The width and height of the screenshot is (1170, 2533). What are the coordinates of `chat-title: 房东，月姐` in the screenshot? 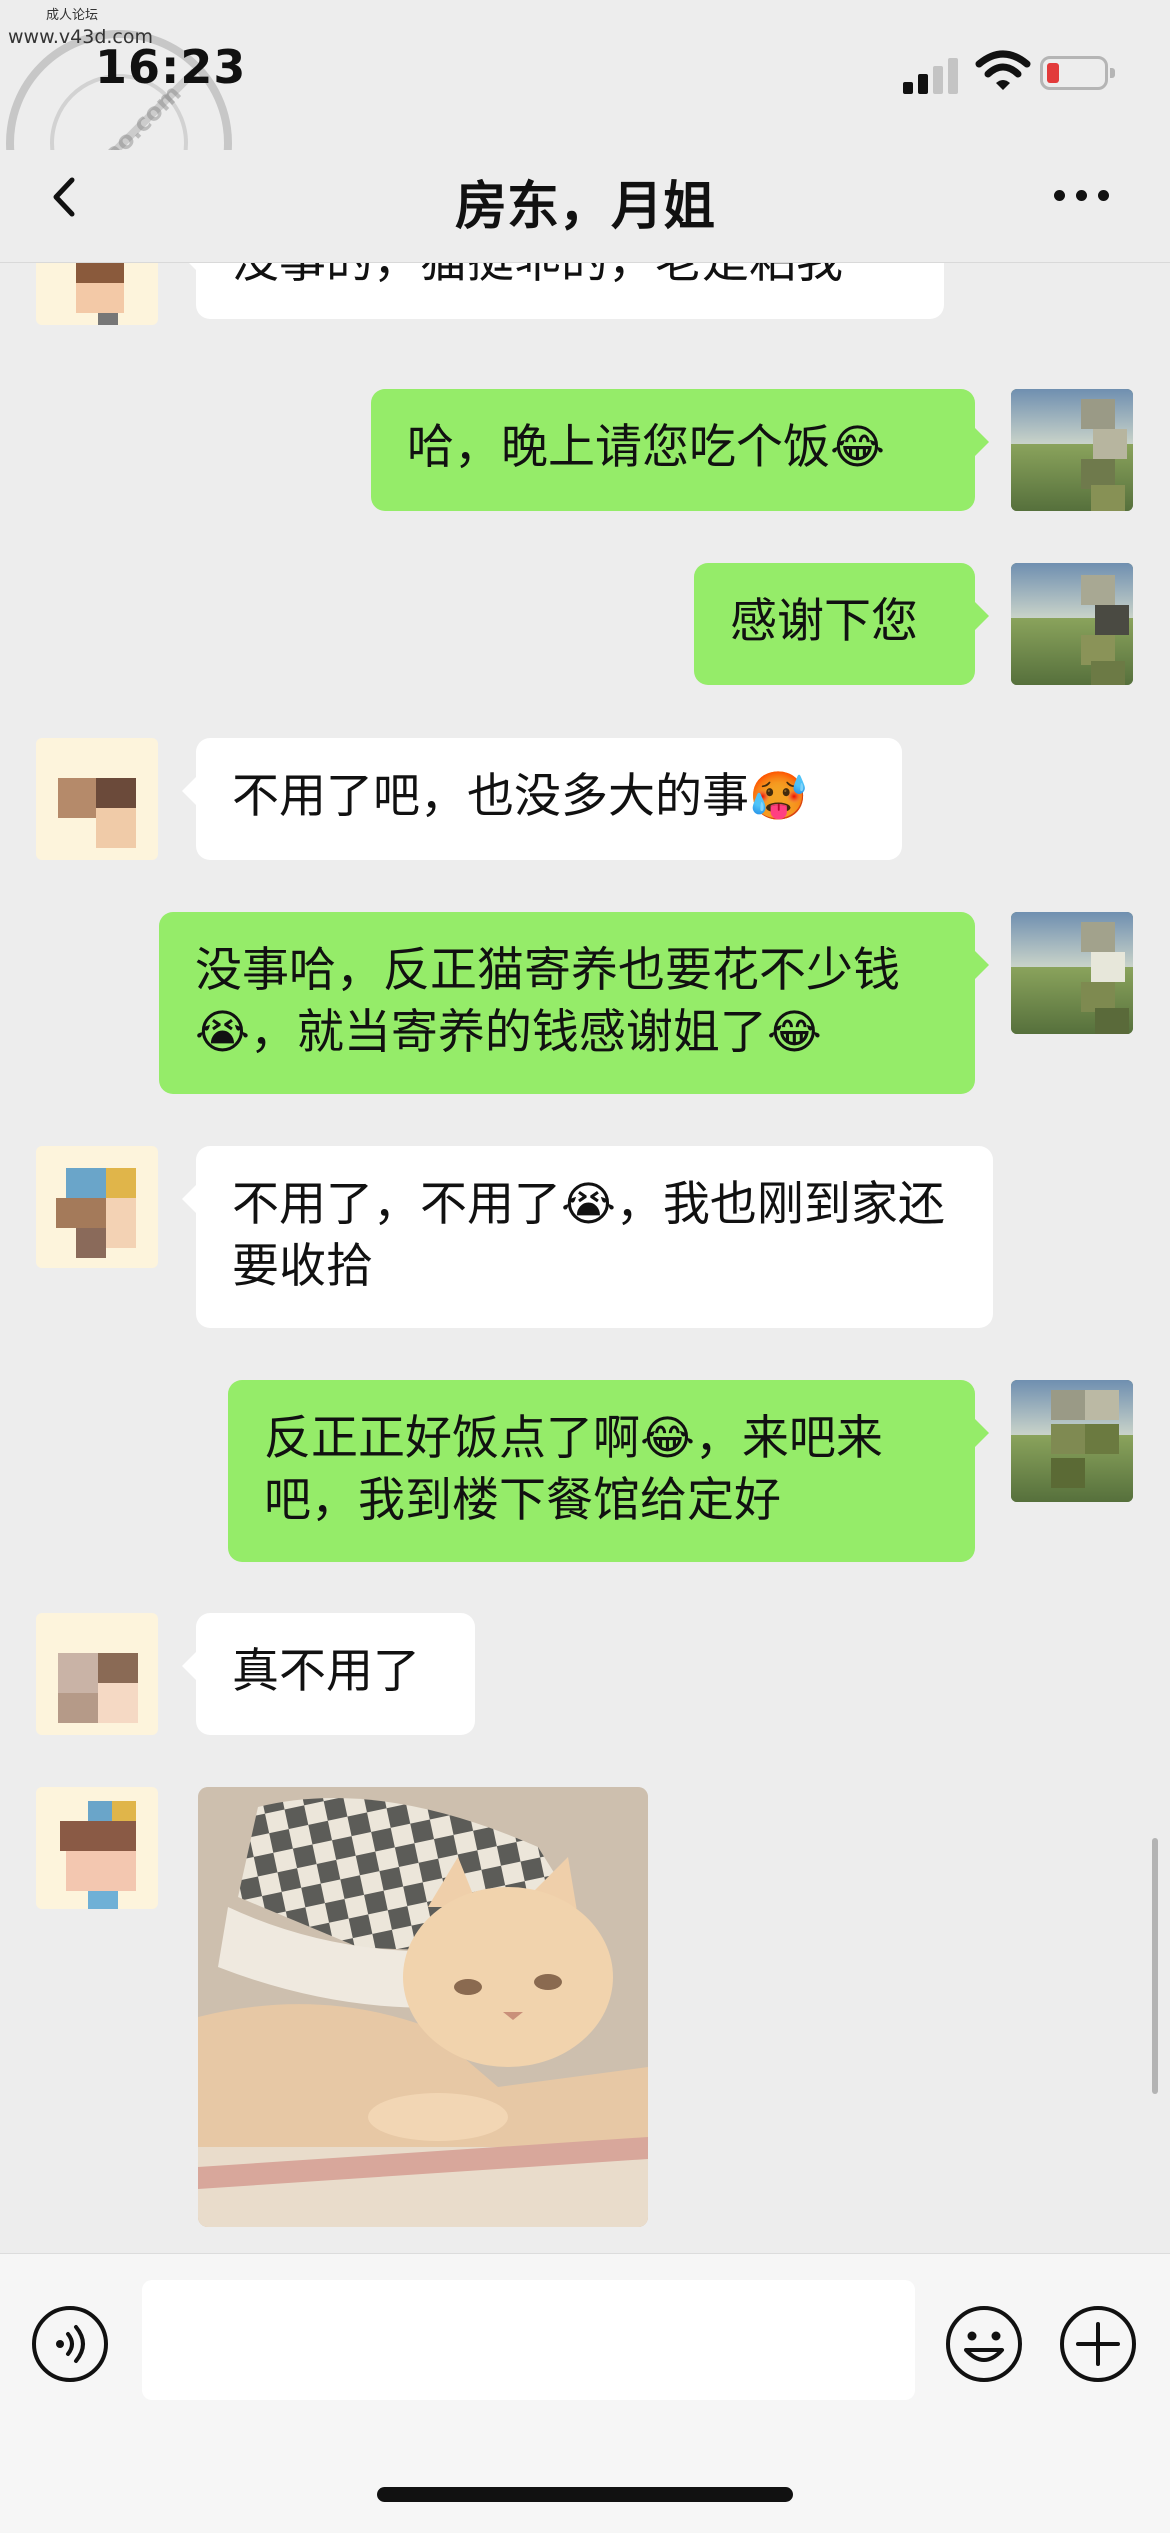 It's located at (584, 207).